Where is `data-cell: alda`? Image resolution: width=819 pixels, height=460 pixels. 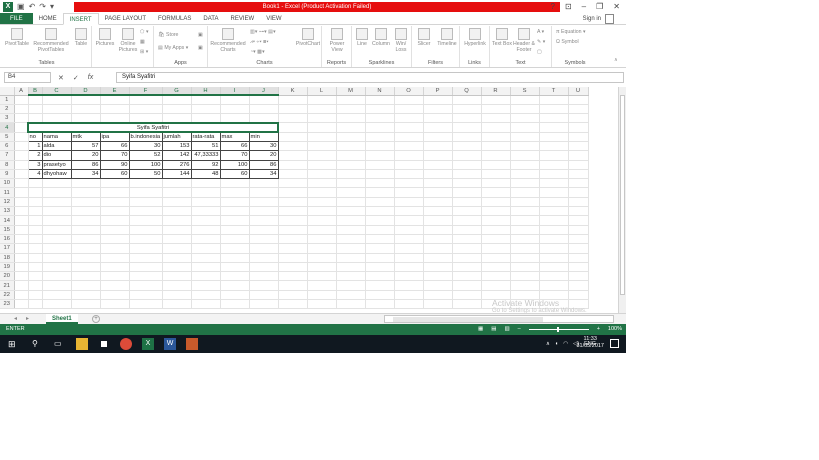 data-cell: alda is located at coordinates (56, 146).